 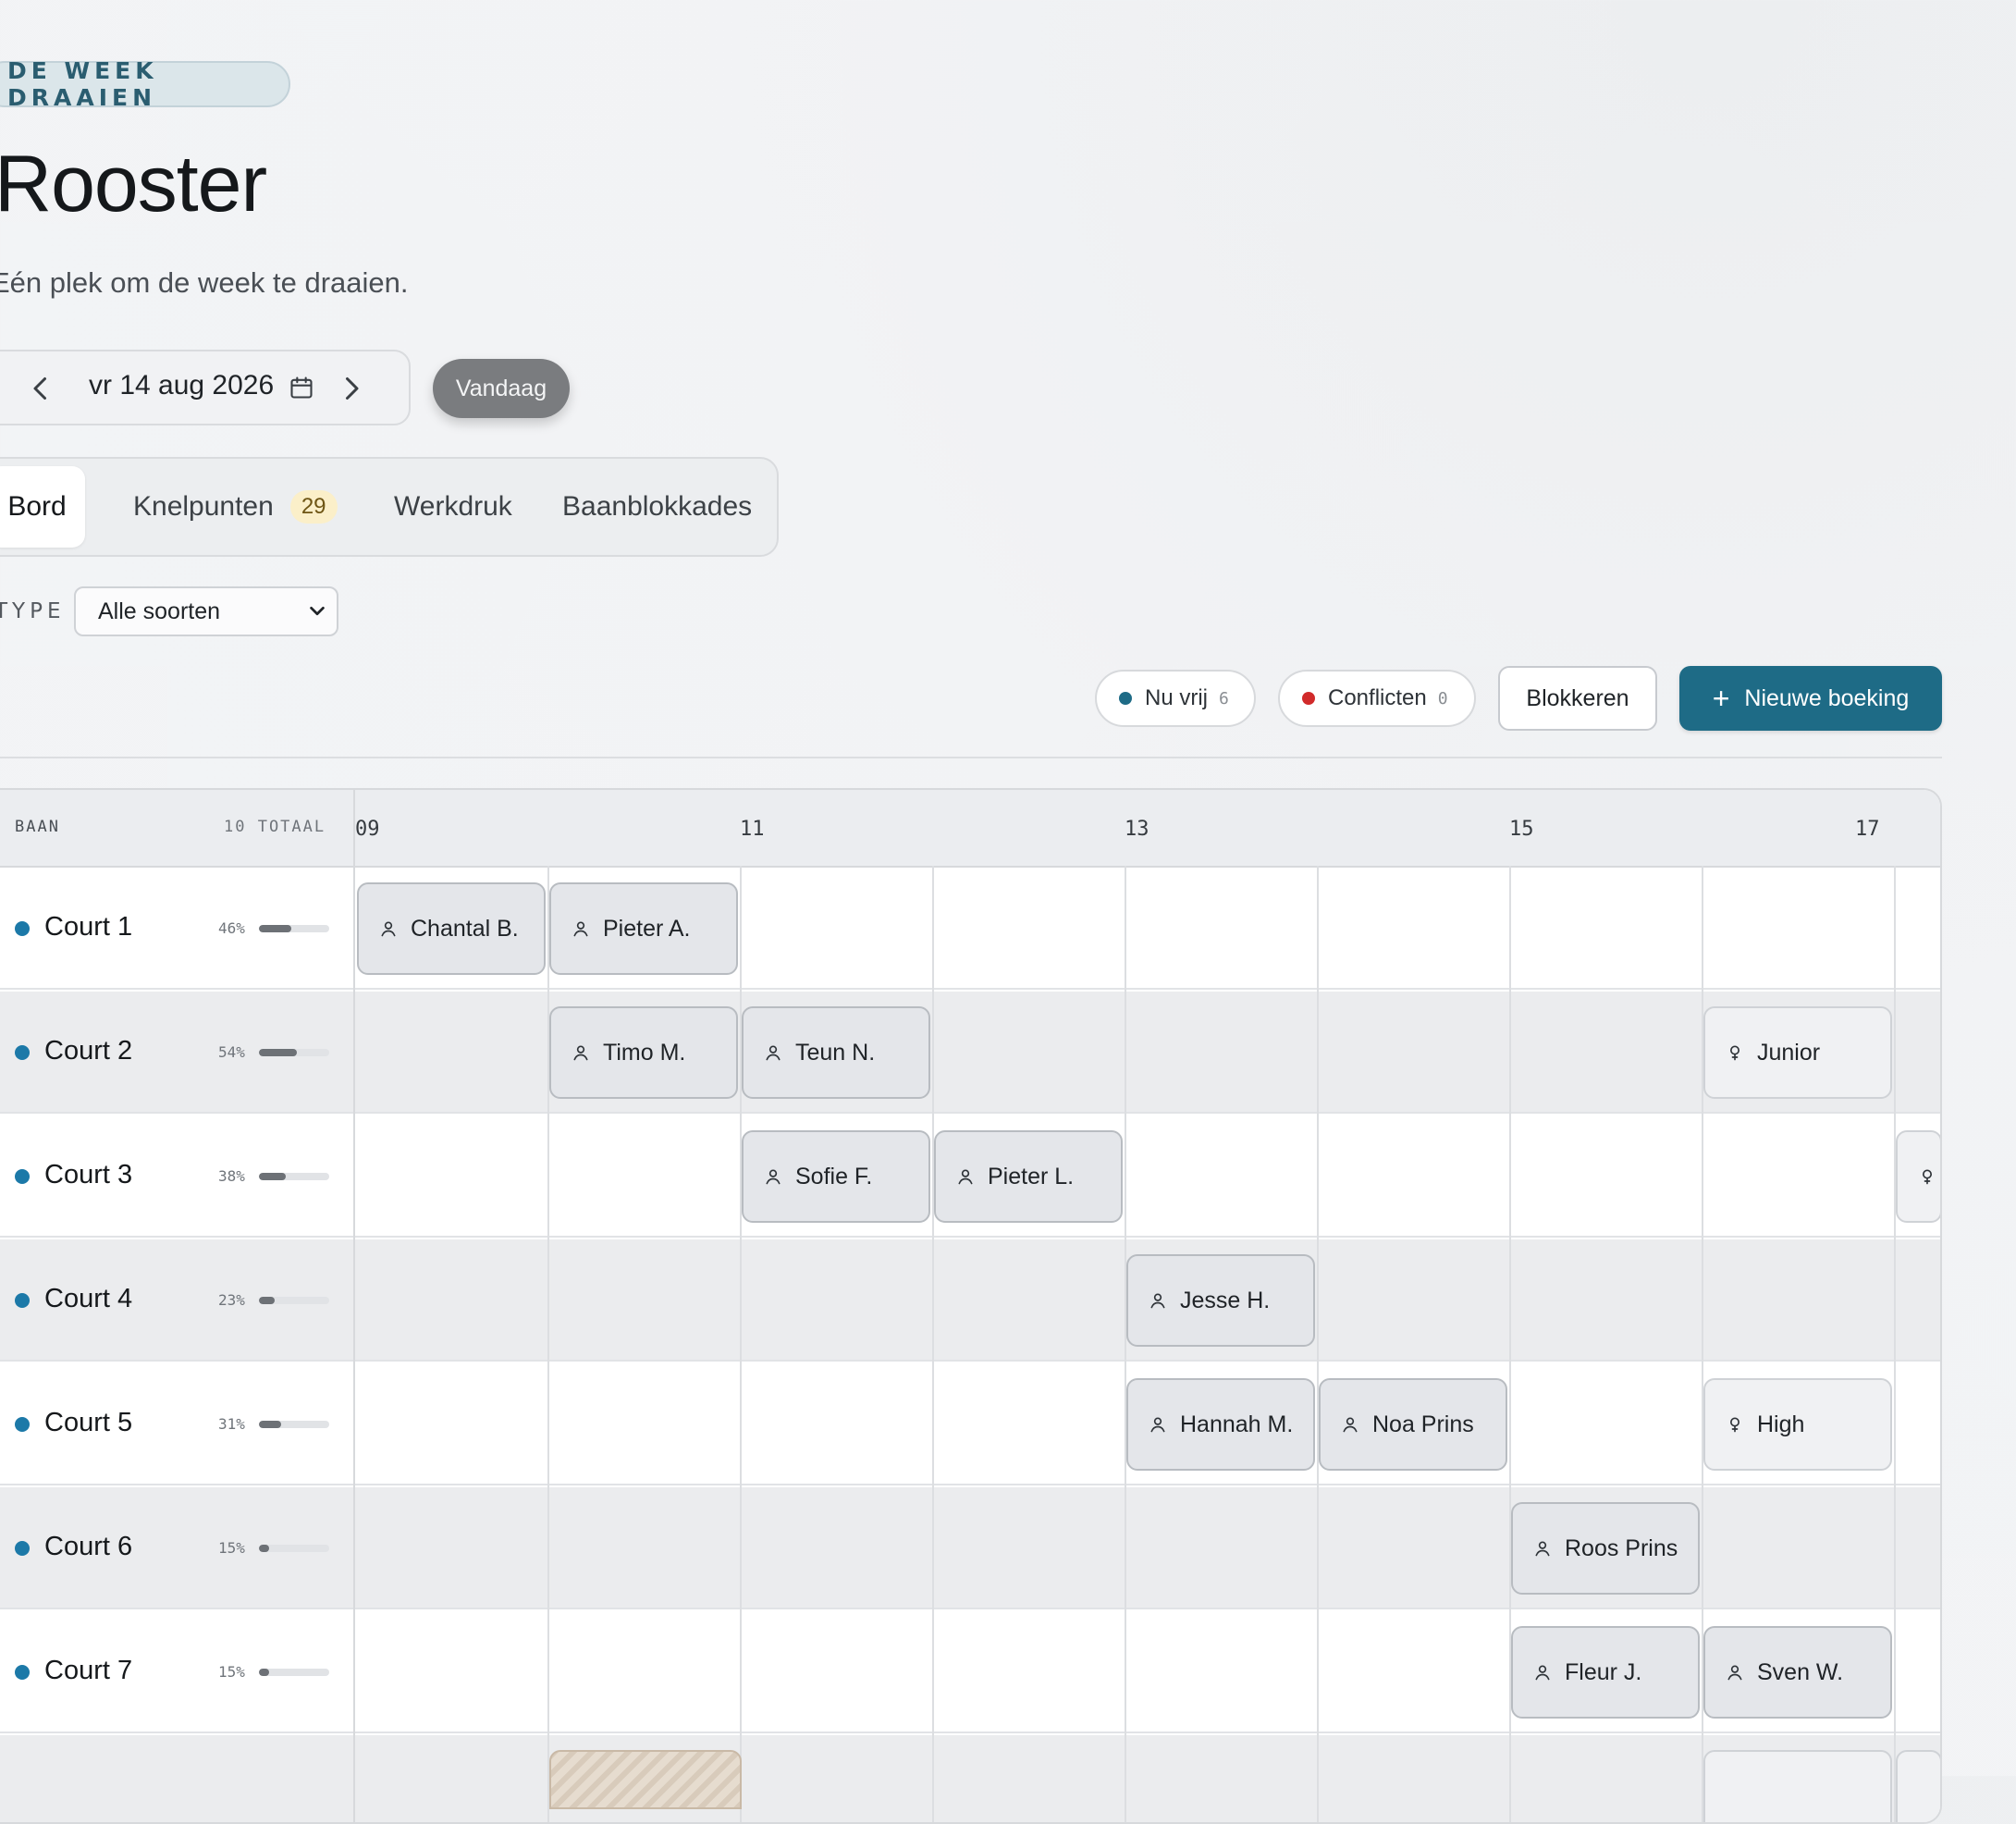 I want to click on court-name: Court 3, so click(x=88, y=1175).